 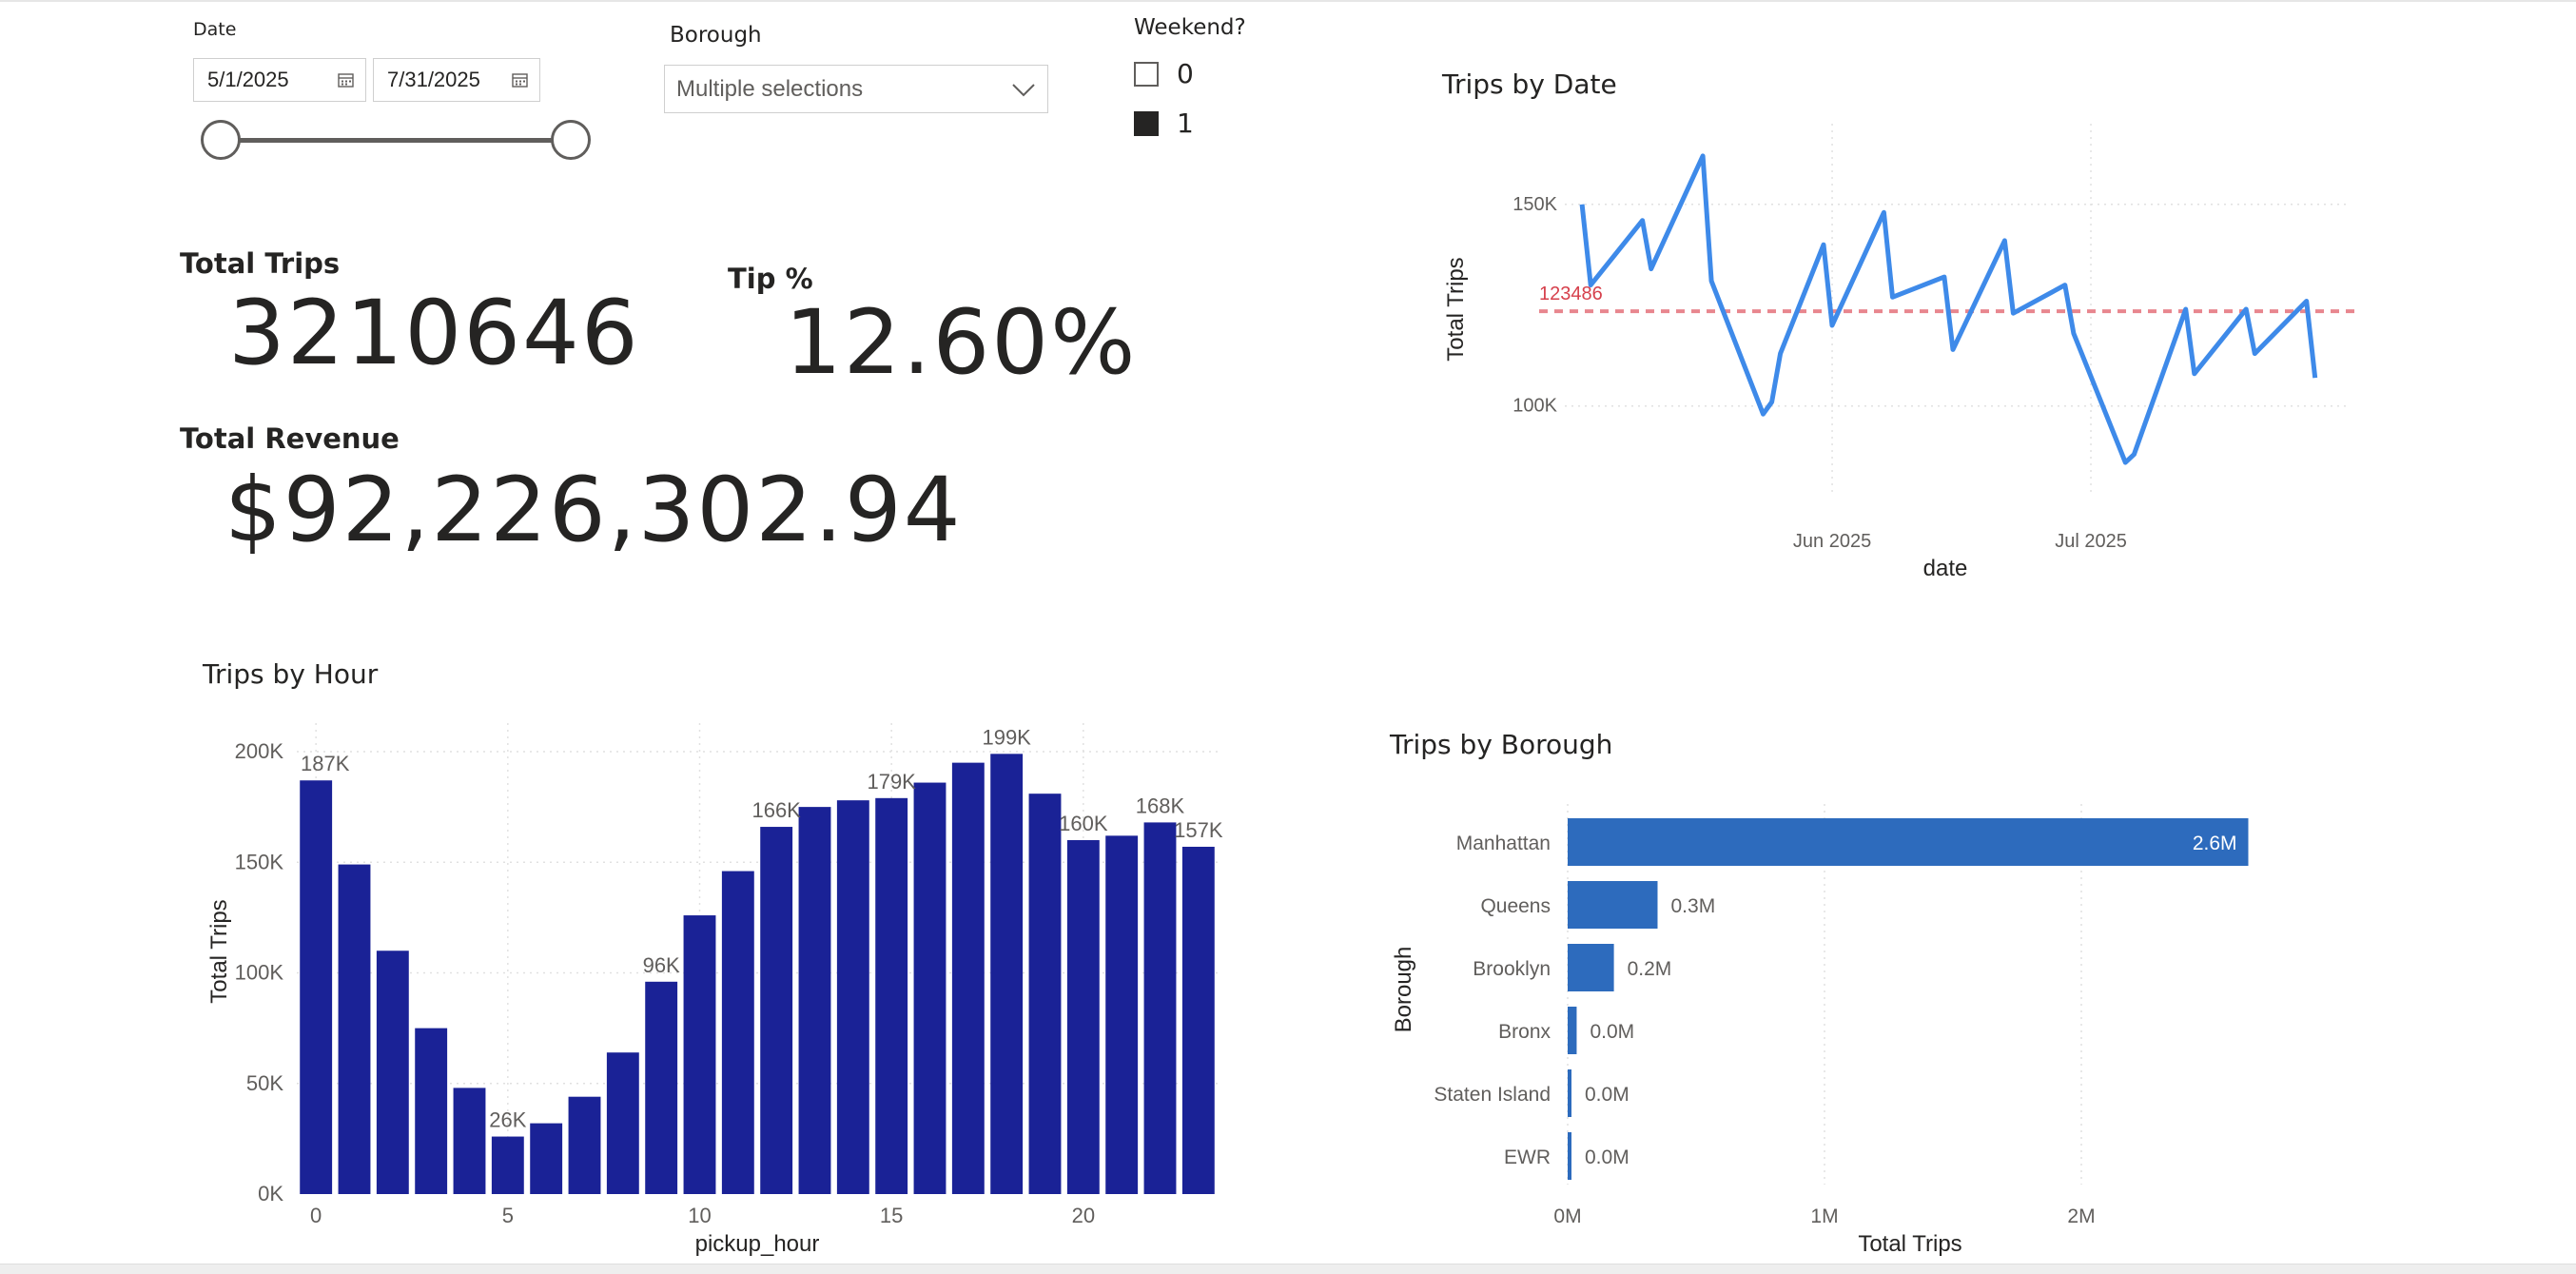 What do you see at coordinates (1198, 830) in the screenshot?
I see `data-label: 157K` at bounding box center [1198, 830].